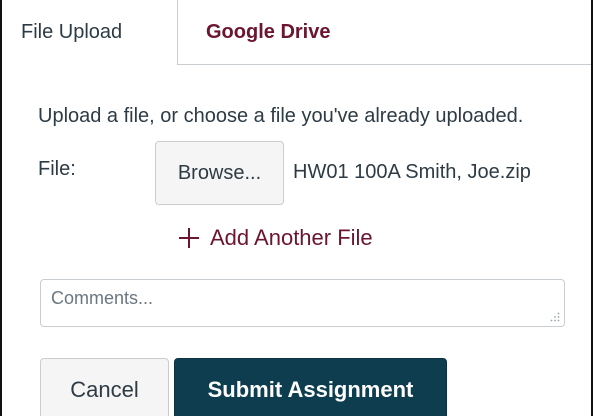  I want to click on tab-google-drive: Google Drive, so click(258, 32).